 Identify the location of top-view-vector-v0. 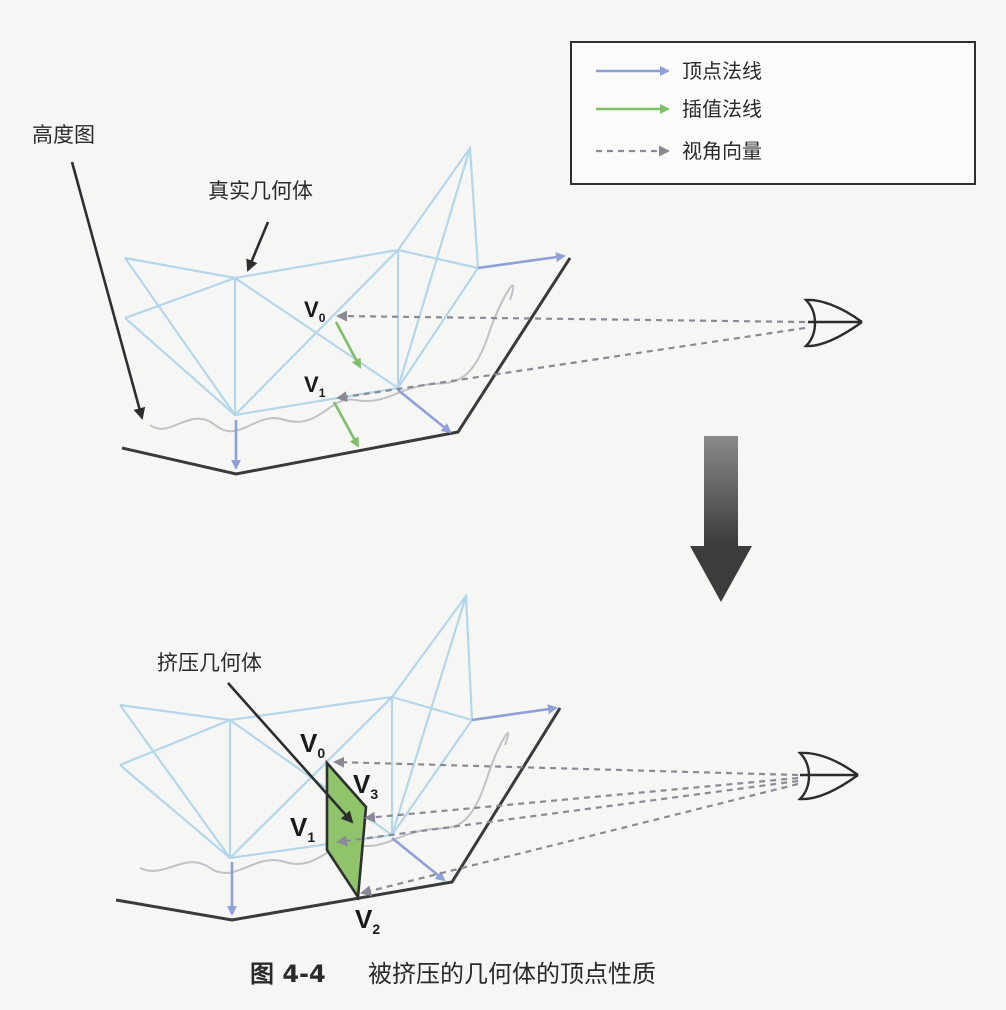
(571, 317).